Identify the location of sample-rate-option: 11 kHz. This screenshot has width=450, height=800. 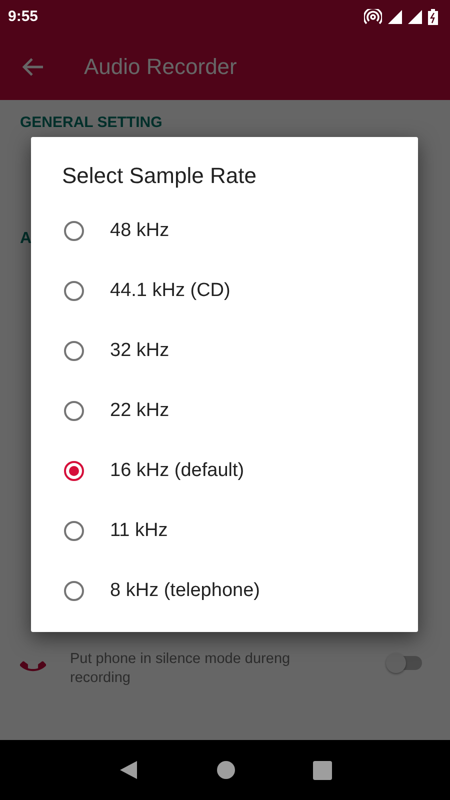
(224, 531).